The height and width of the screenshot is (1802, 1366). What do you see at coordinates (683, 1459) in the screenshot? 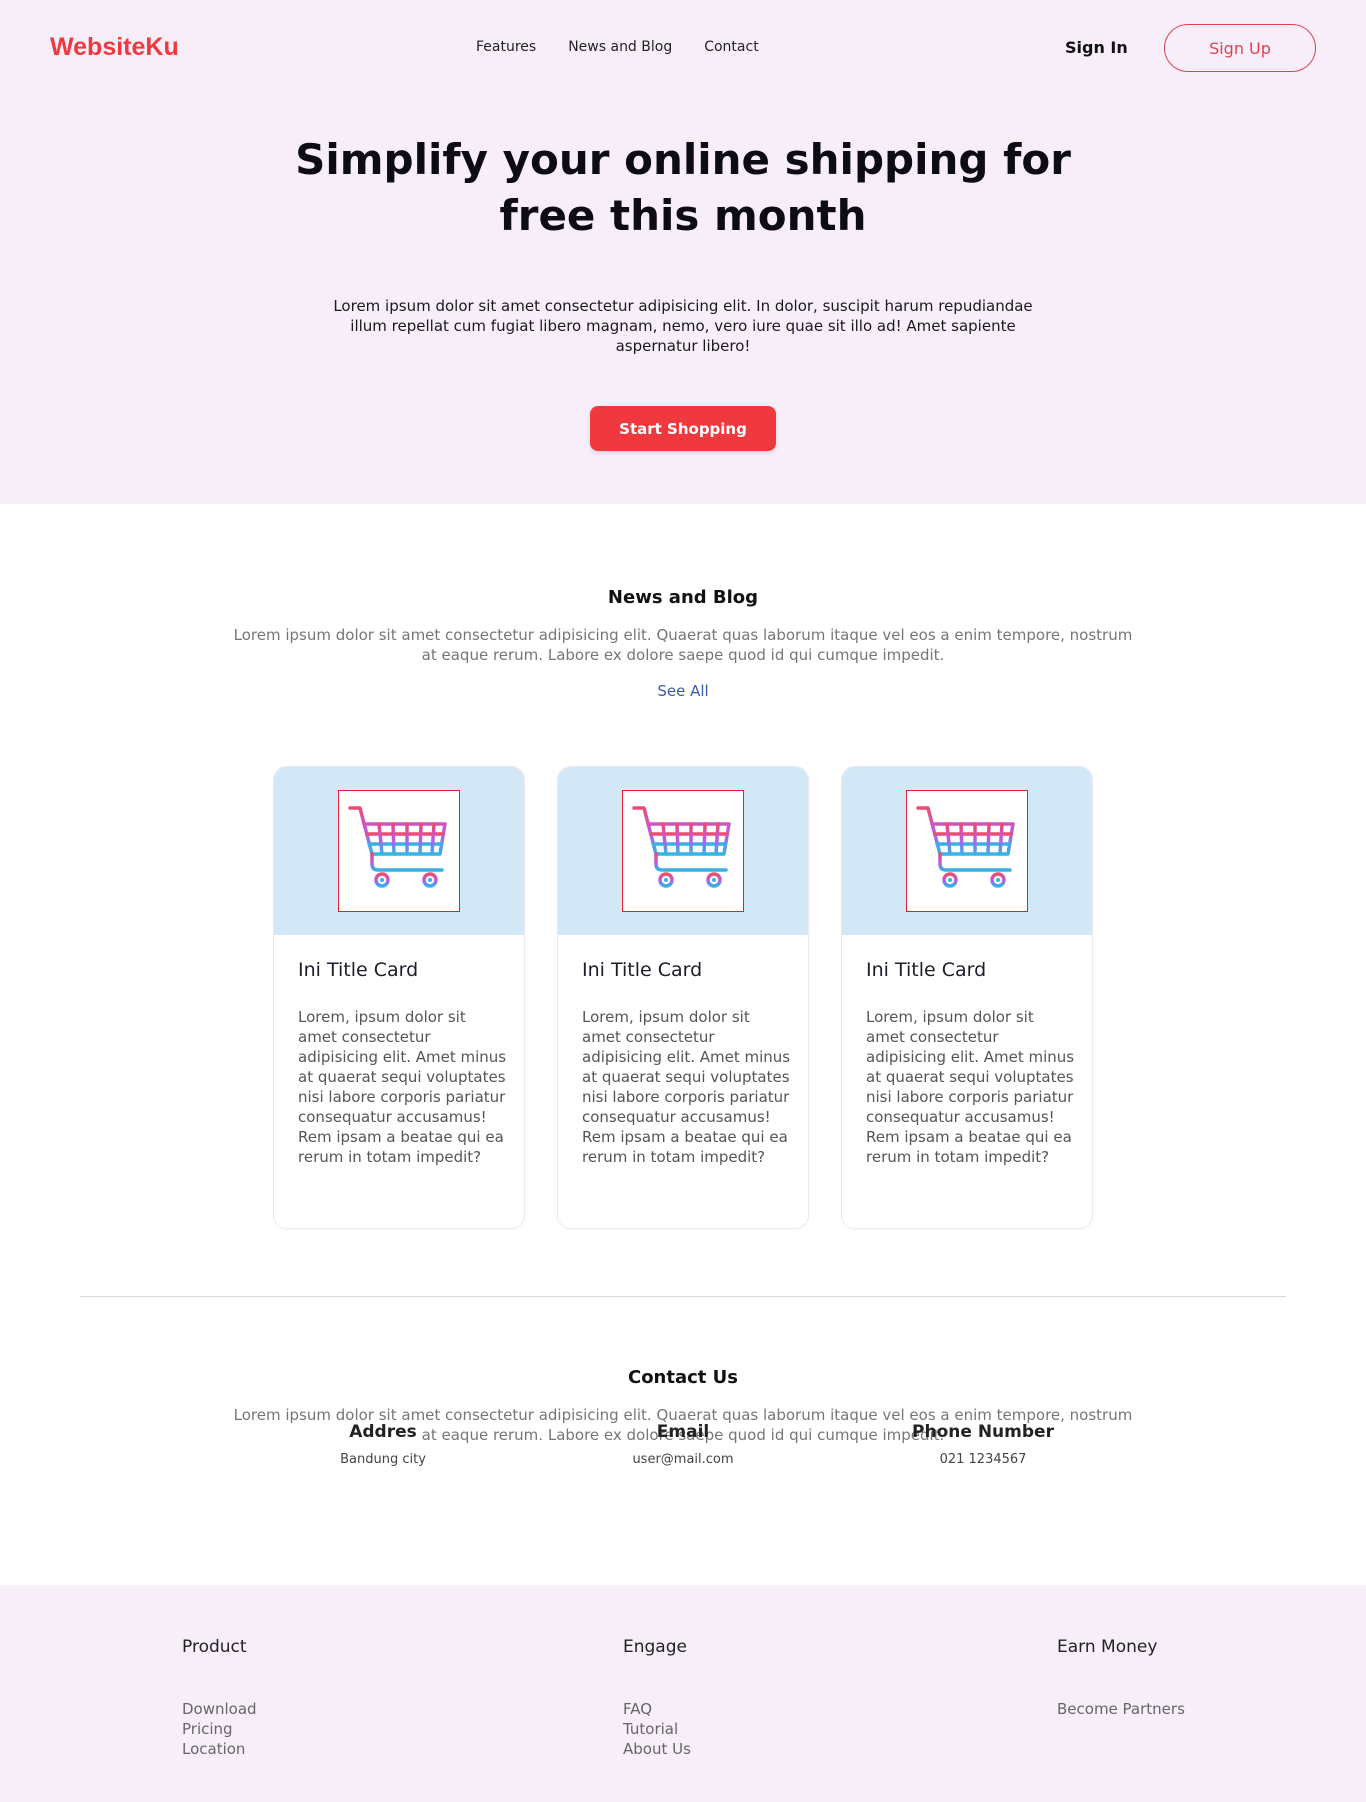
I see `contact-value: user@mail.com` at bounding box center [683, 1459].